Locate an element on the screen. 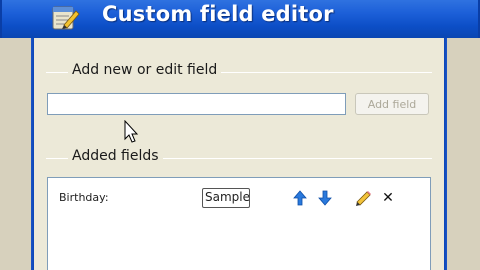  mouse-pointer-icon is located at coordinates (132, 131).